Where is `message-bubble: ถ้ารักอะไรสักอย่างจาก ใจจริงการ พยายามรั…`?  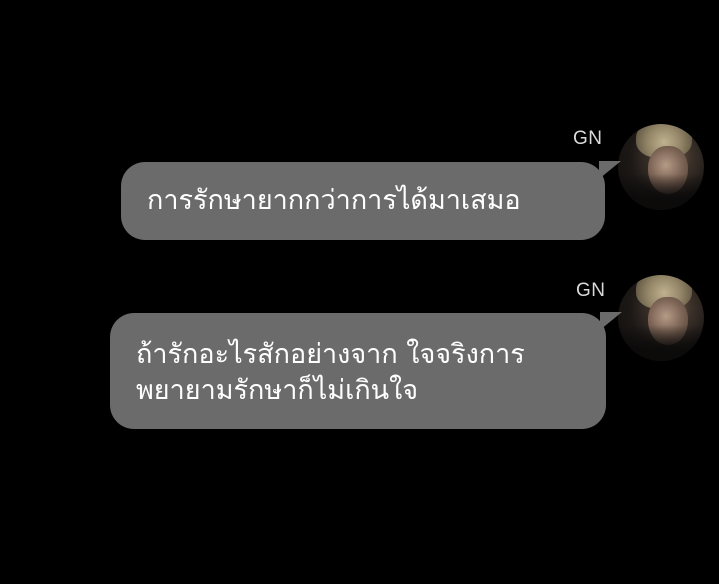 message-bubble: ถ้ารักอะไรสักอย่างจาก ใจจริงการ พยายามรั… is located at coordinates (366, 370).